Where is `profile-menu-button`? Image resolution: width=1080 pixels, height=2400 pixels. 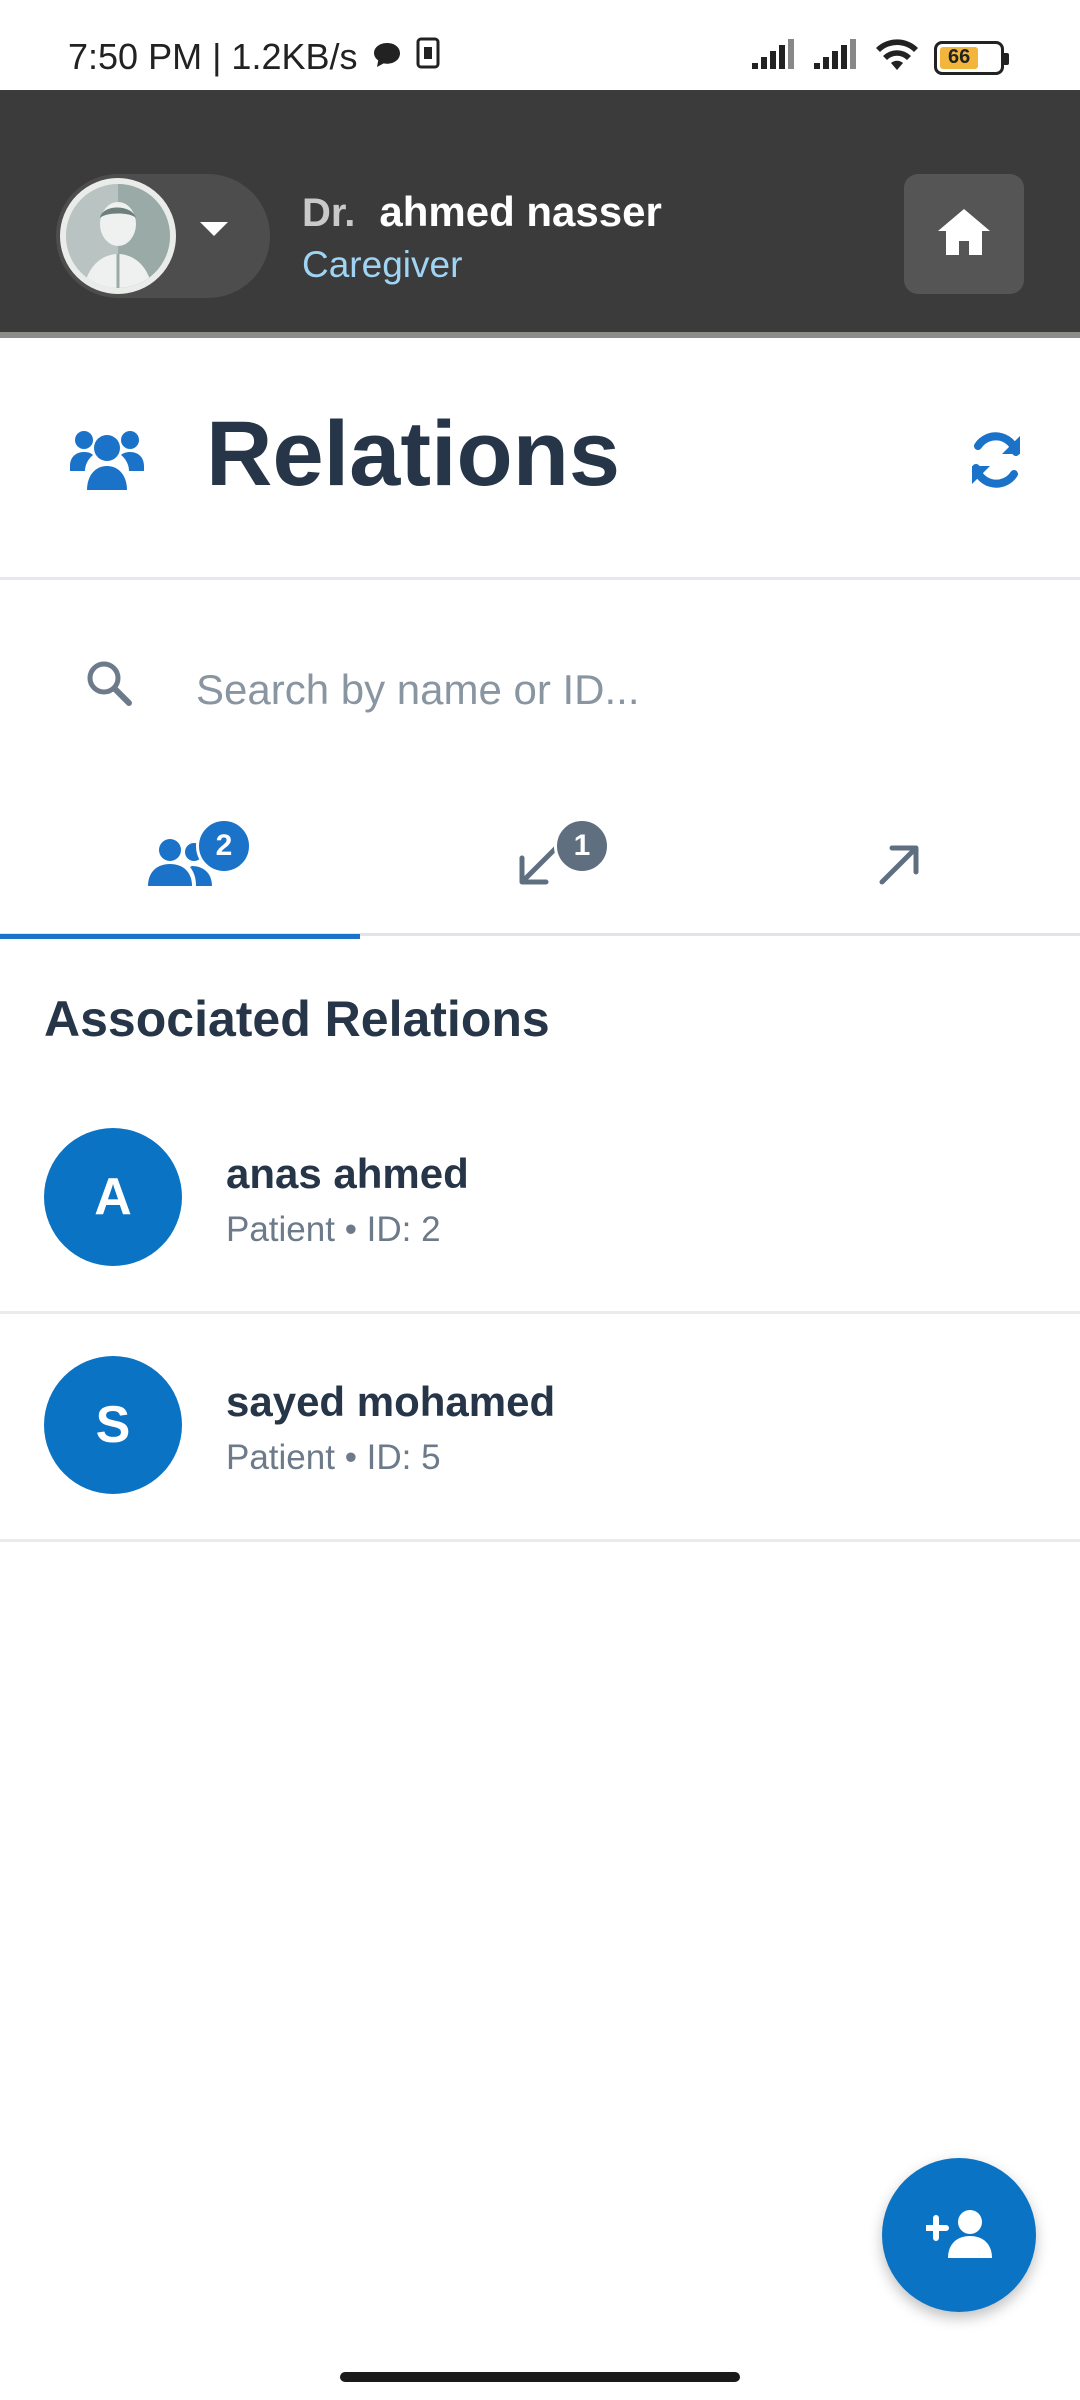
profile-menu-button is located at coordinates (163, 236).